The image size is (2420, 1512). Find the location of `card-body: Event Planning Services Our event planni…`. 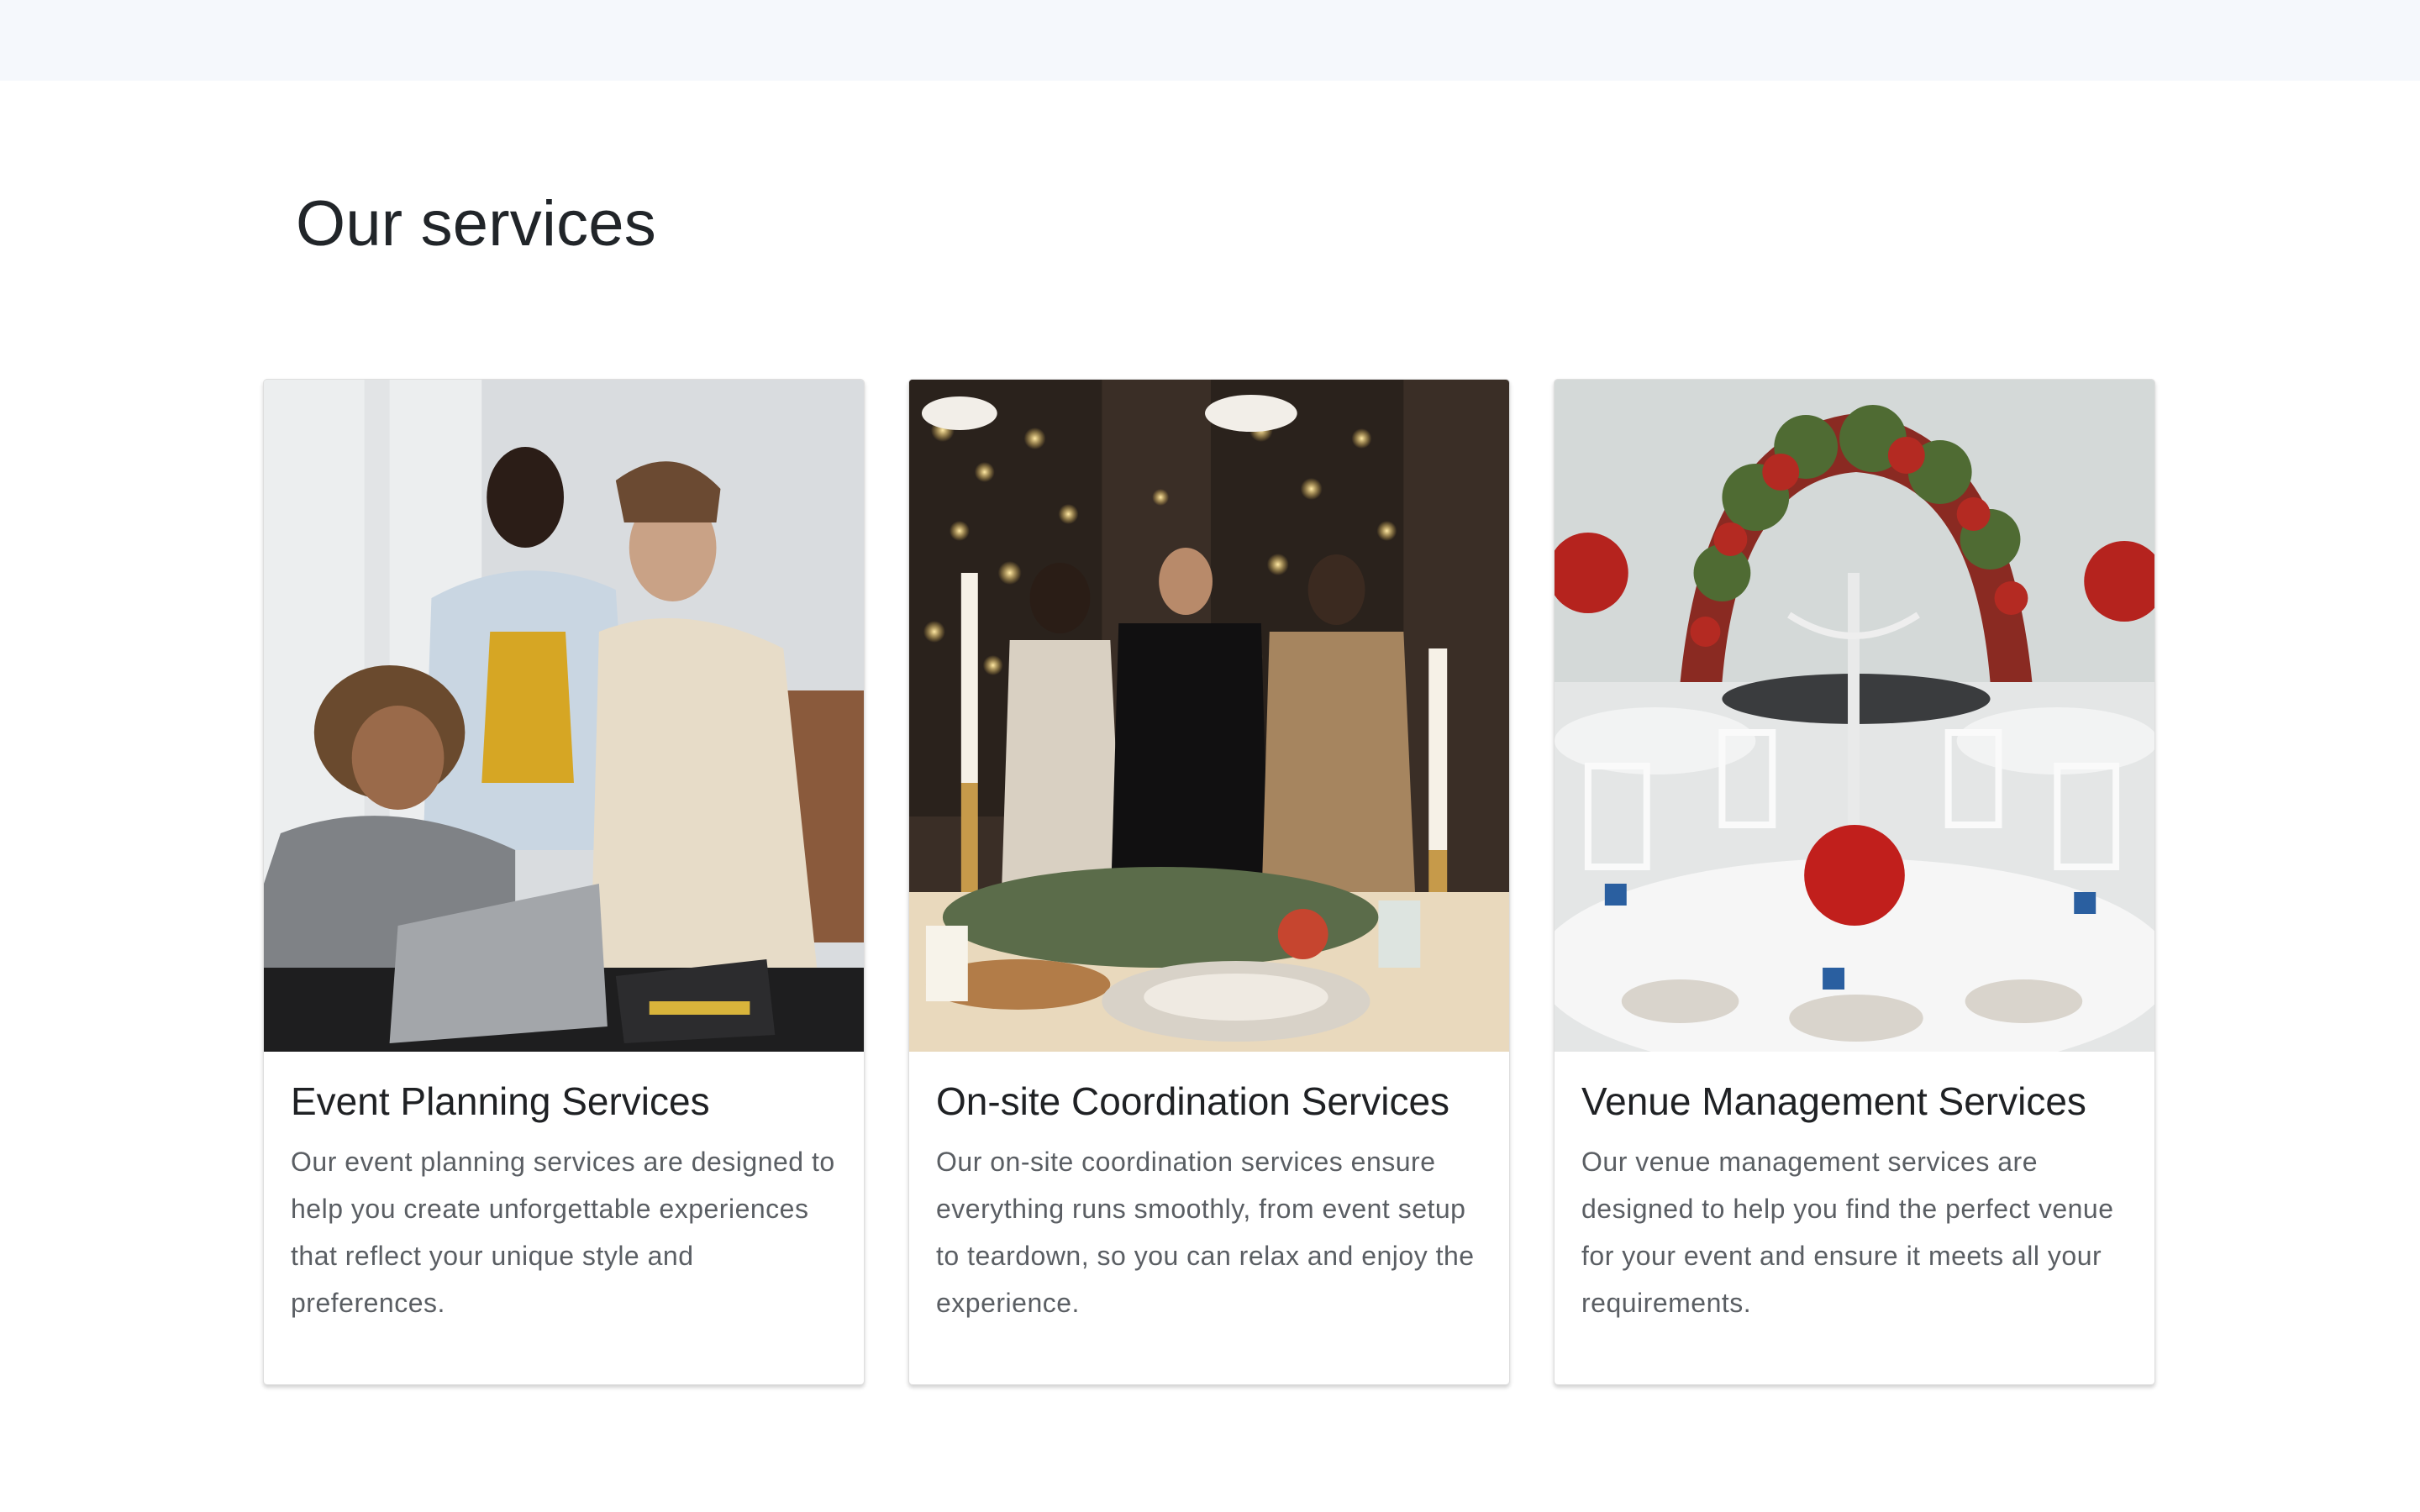

card-body: Event Planning Services Our event planni… is located at coordinates (564, 1189).